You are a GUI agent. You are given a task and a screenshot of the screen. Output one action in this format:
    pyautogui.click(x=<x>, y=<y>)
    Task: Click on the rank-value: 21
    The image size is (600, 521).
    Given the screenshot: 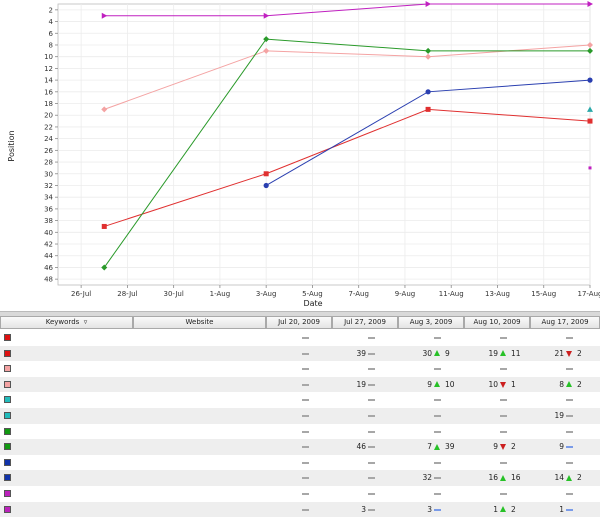 What is the action you would take?
    pyautogui.click(x=559, y=353)
    